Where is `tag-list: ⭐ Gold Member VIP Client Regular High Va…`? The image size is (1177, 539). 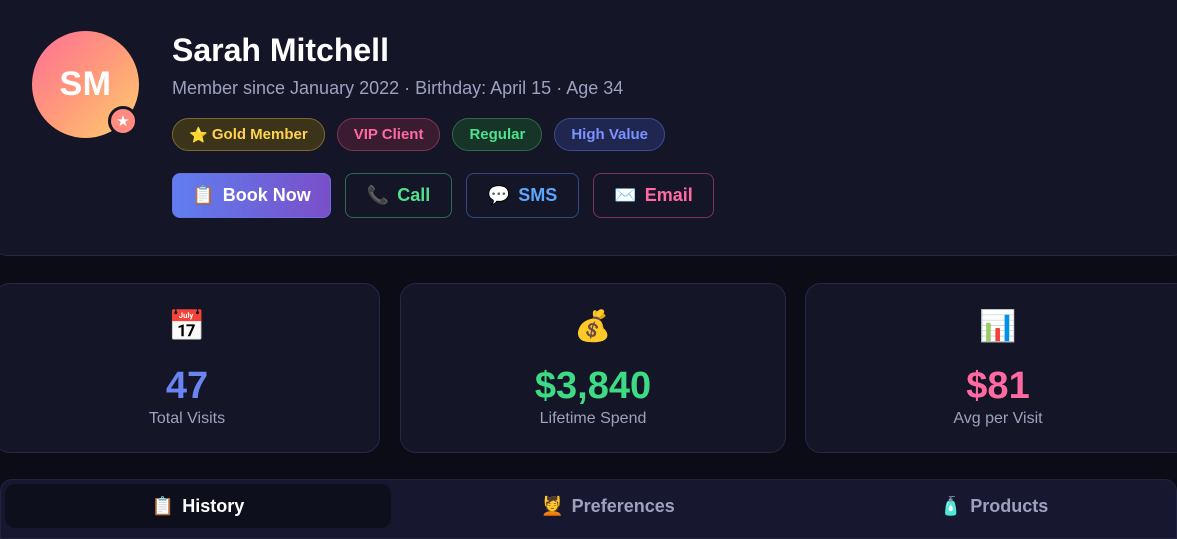
tag-list: ⭐ Gold Member VIP Client Regular High Va… is located at coordinates (419, 134).